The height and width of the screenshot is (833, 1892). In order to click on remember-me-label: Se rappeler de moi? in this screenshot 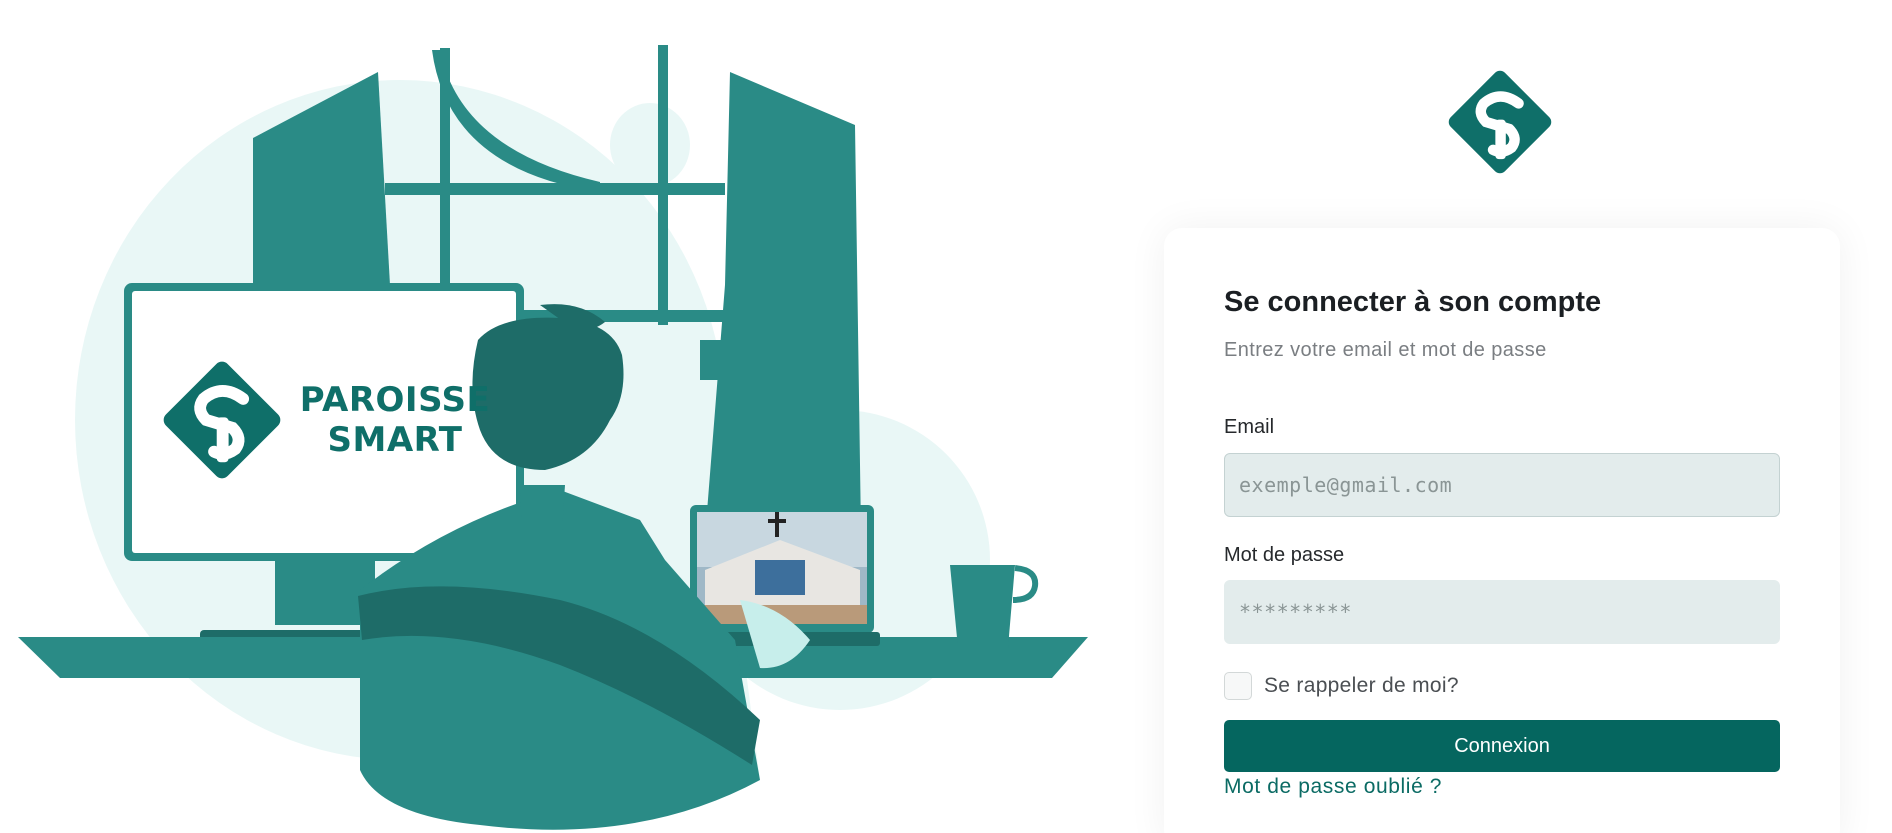, I will do `click(1361, 686)`.